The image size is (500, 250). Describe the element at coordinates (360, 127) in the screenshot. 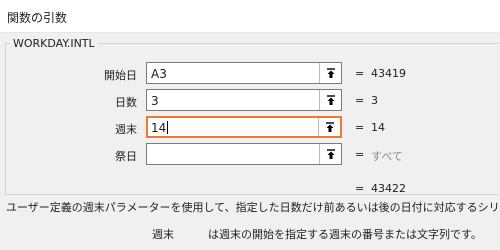

I see `arg-equals-weekend: =` at that location.